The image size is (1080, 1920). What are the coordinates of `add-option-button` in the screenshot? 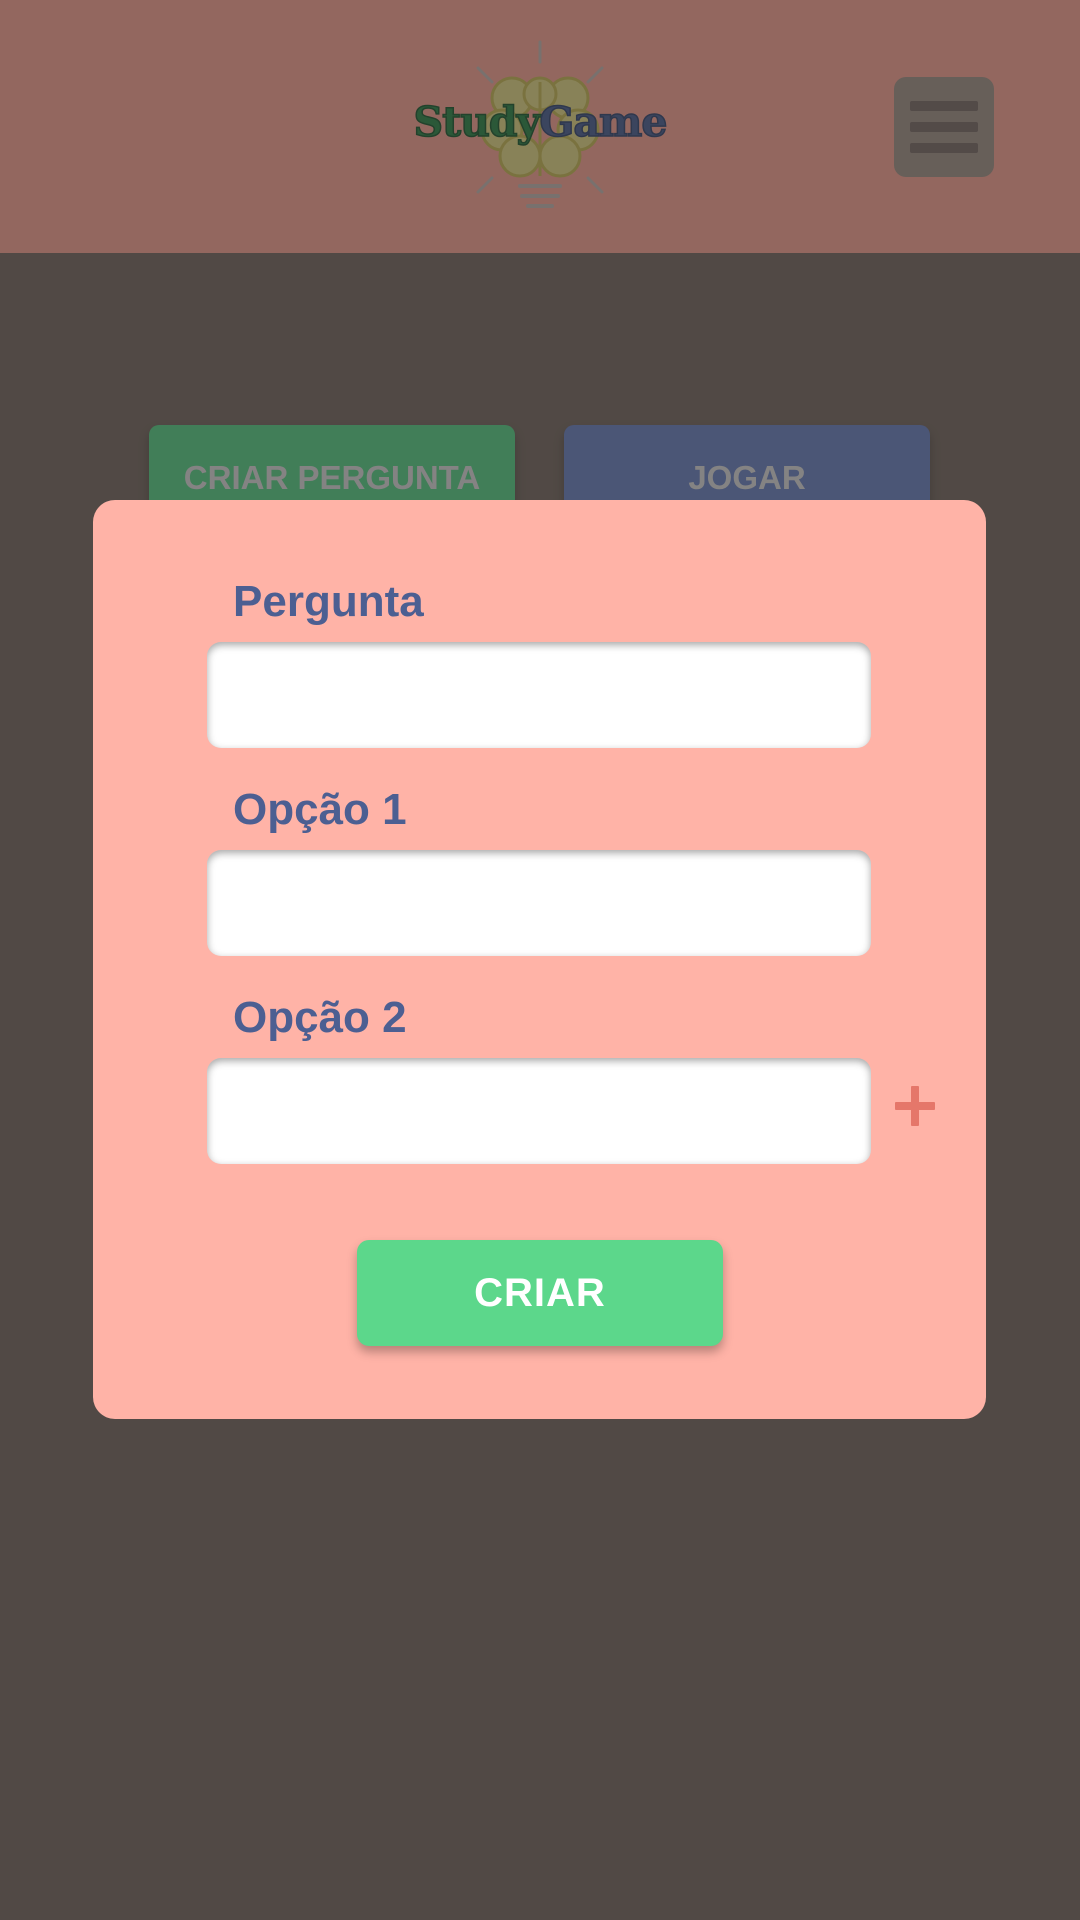 It's located at (915, 1106).